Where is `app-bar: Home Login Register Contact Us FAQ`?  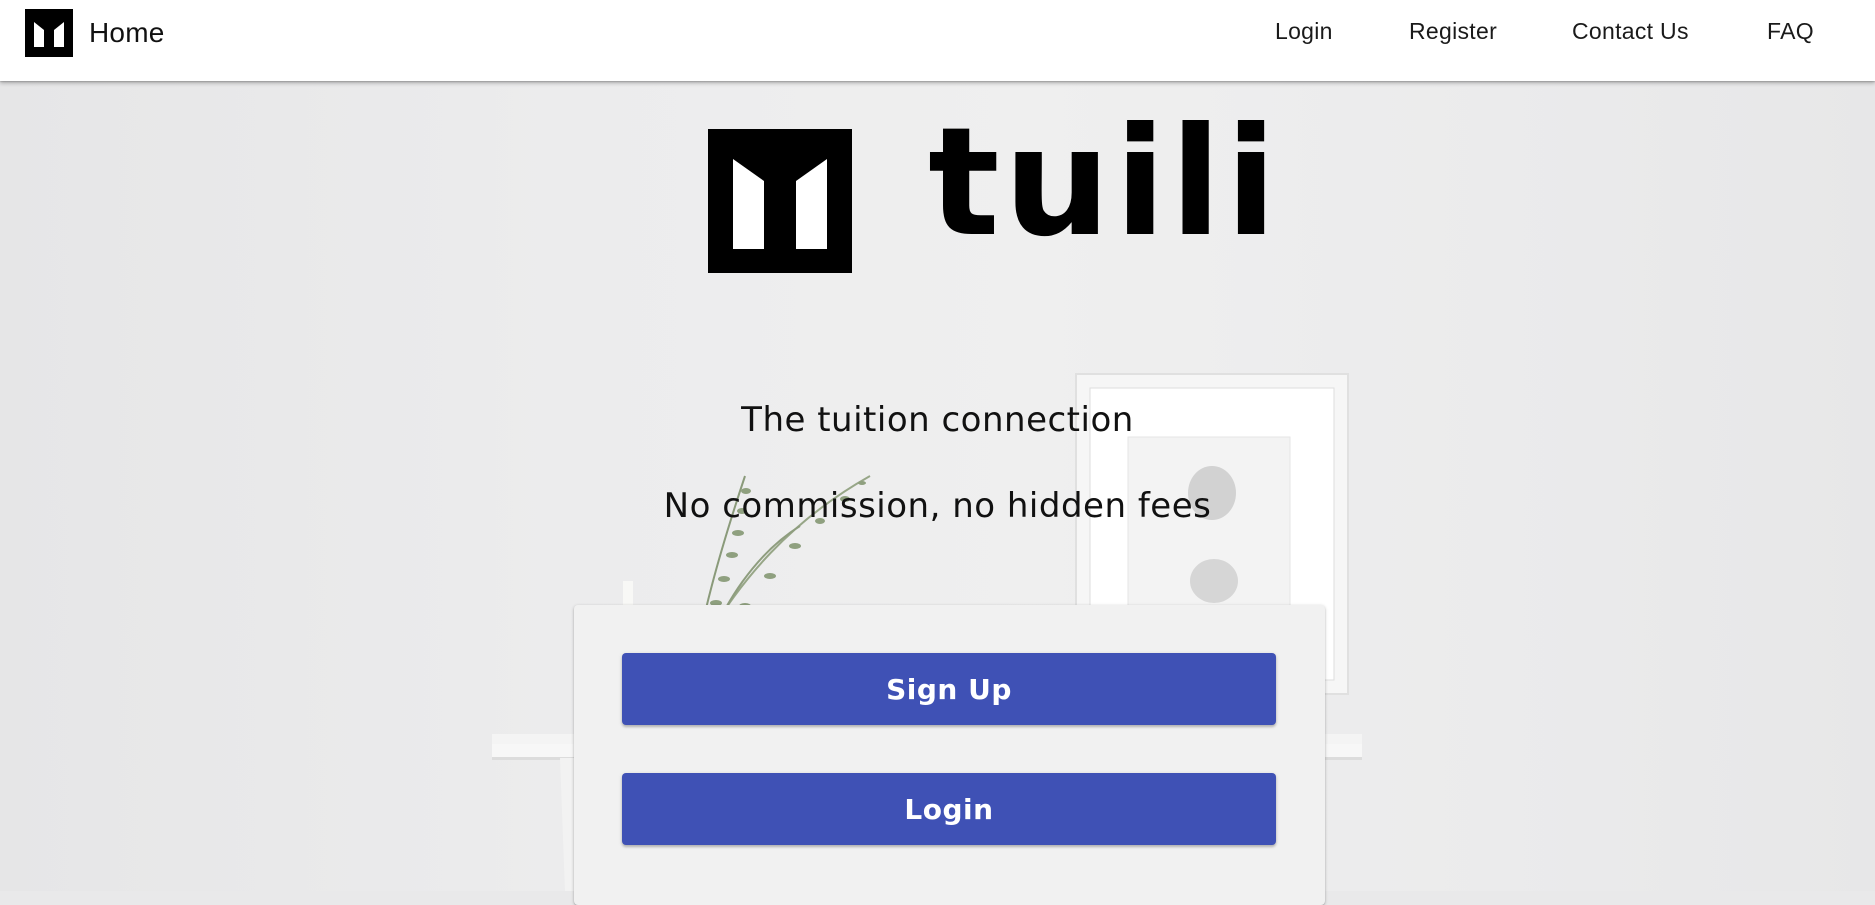 app-bar: Home Login Register Contact Us FAQ is located at coordinates (937, 40).